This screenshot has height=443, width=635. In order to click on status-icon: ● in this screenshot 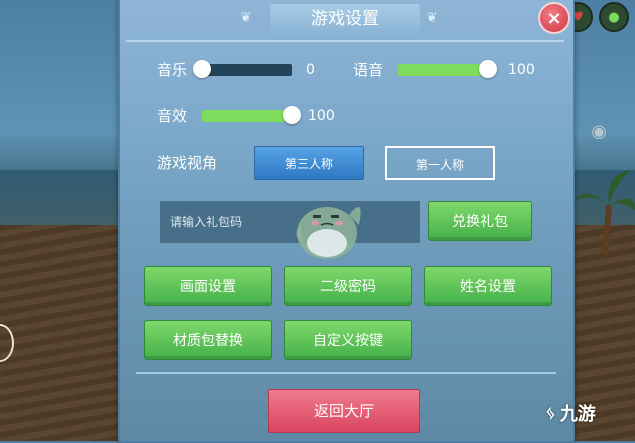, I will do `click(614, 17)`.